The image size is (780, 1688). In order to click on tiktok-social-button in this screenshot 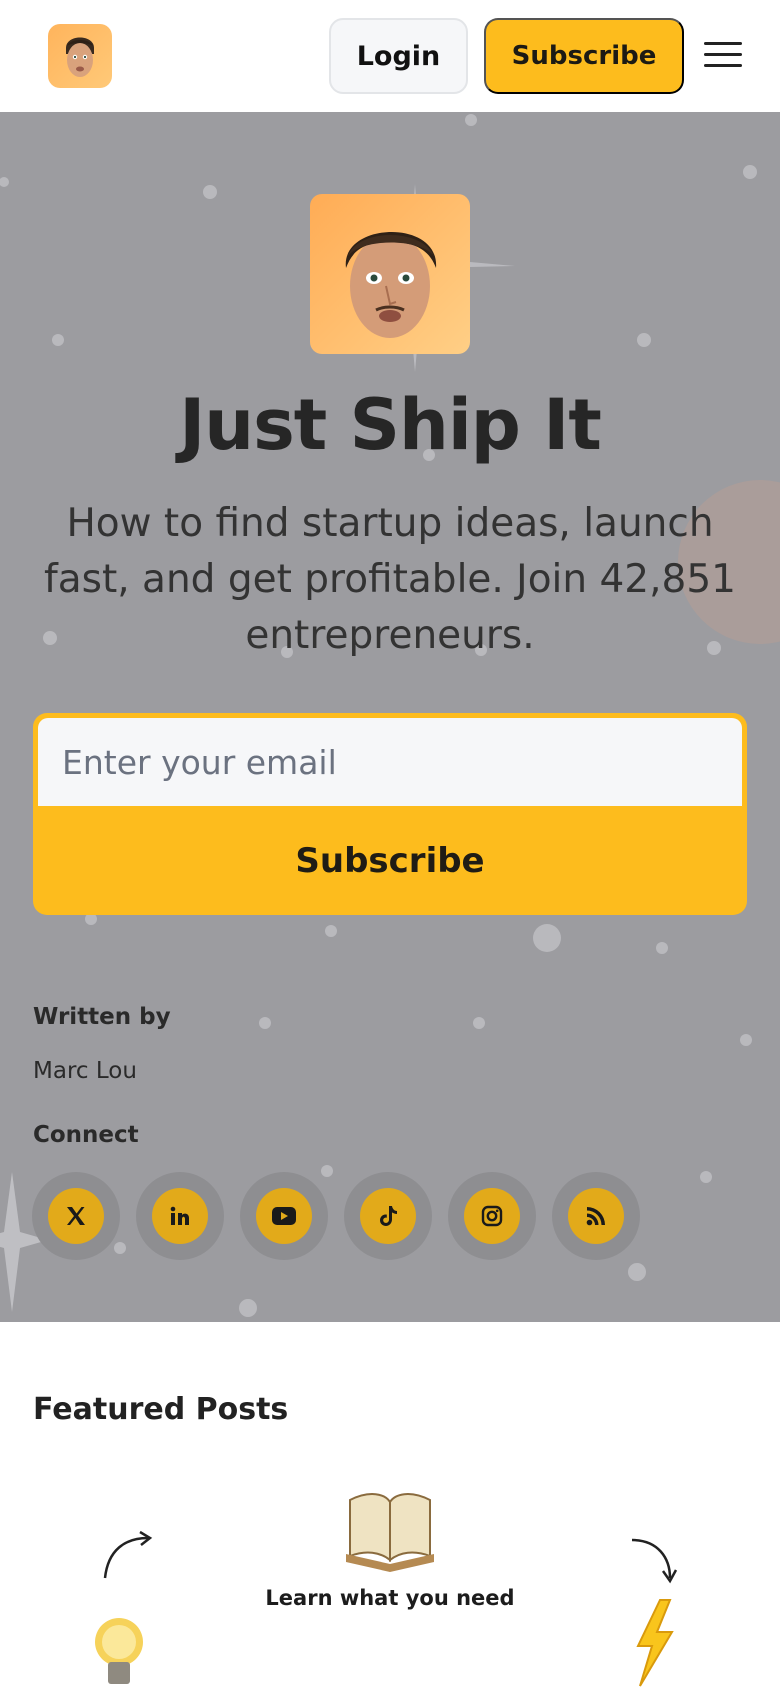, I will do `click(388, 1216)`.